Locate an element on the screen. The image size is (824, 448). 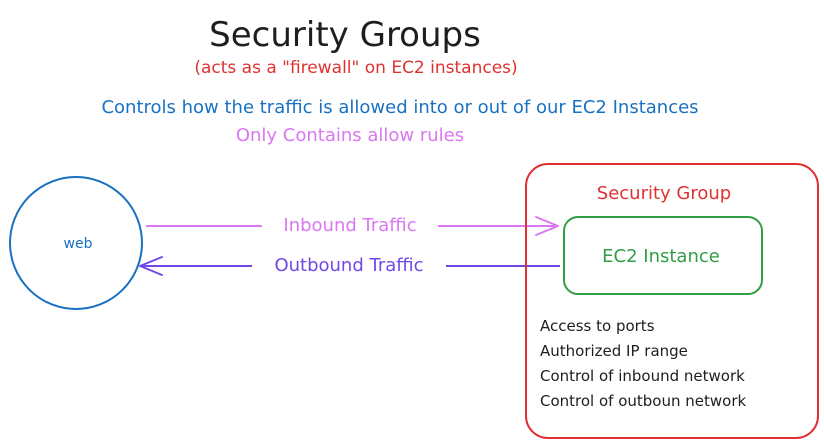
web-node: web is located at coordinates (76, 243).